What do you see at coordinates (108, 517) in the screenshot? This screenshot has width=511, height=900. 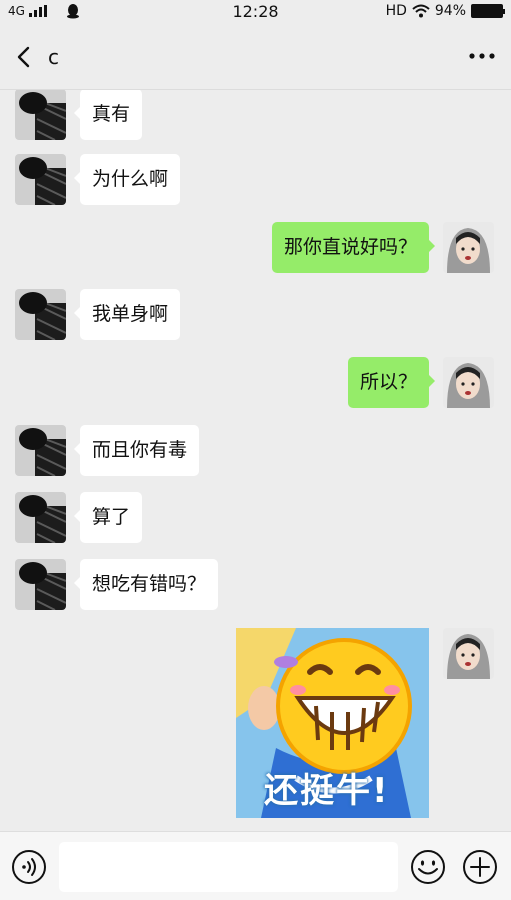 I see `message-bubble: 算了` at bounding box center [108, 517].